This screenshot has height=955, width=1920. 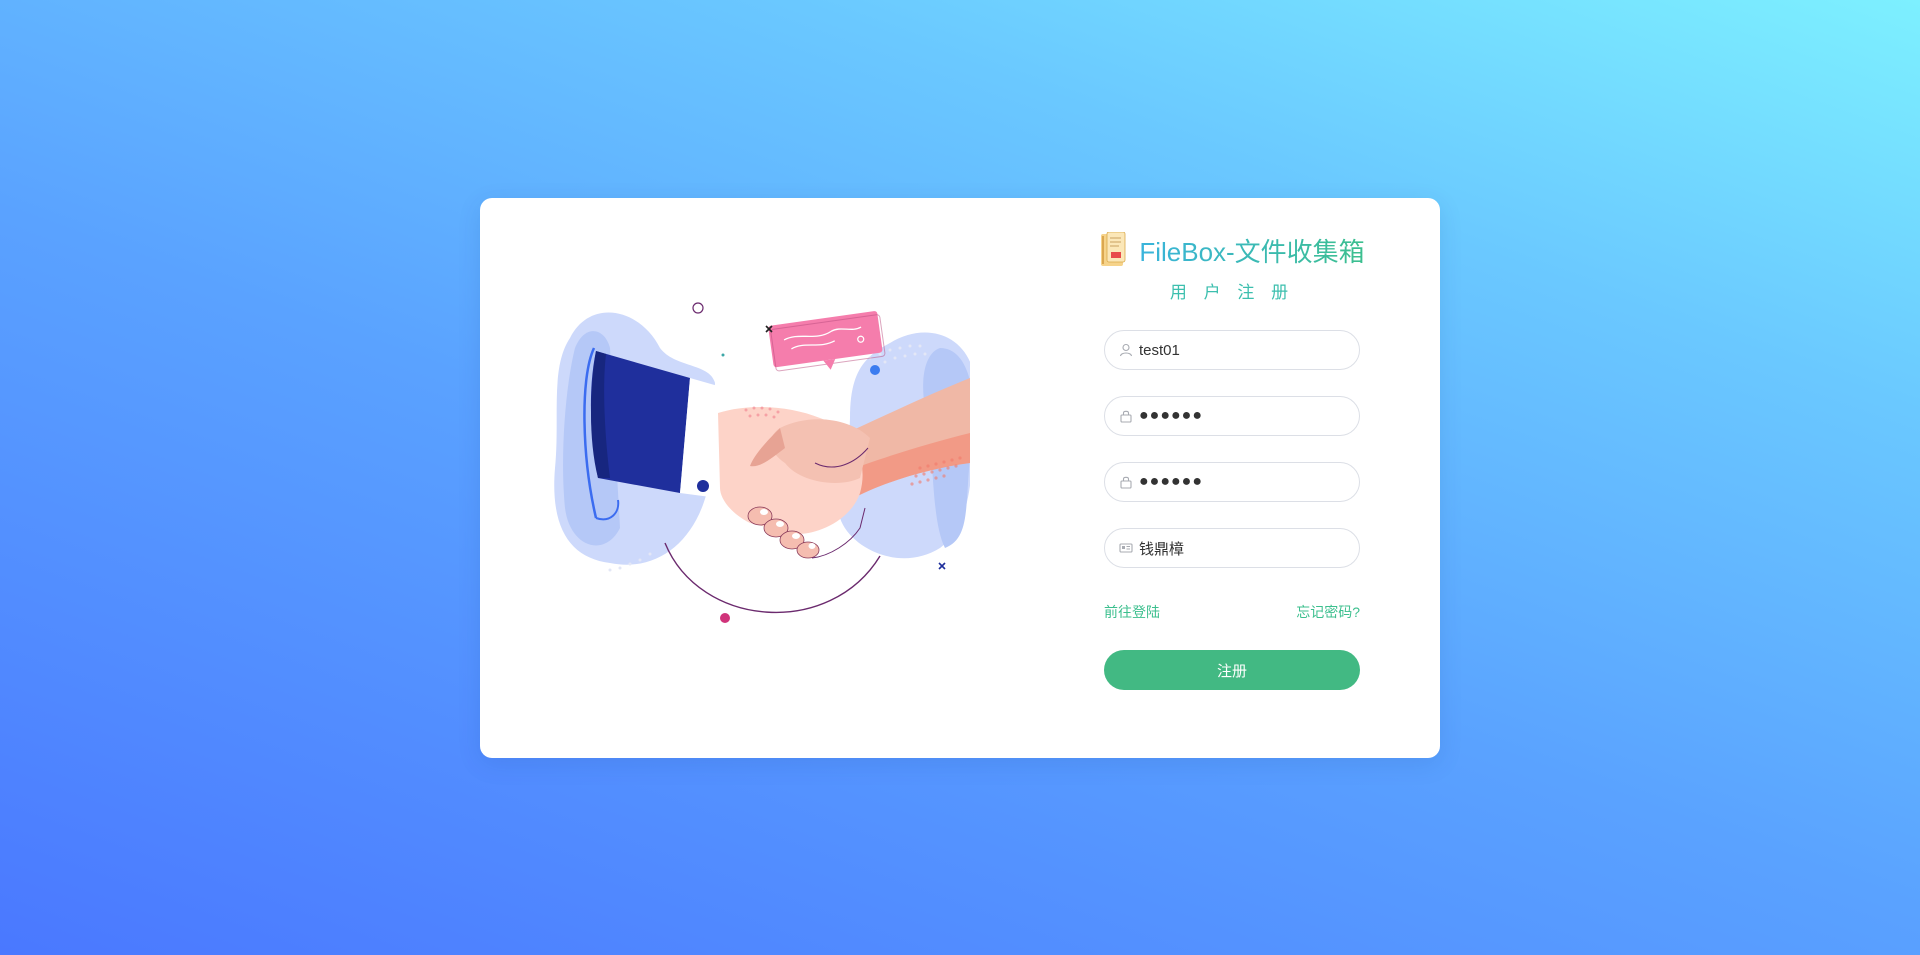 What do you see at coordinates (1232, 548) in the screenshot?
I see `real-name-field: 钱鼎樟` at bounding box center [1232, 548].